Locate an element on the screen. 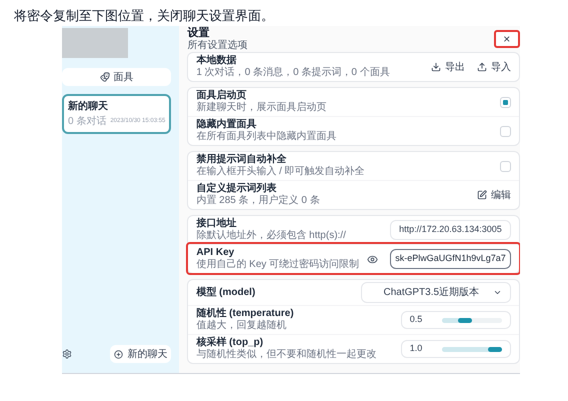  upload-icon is located at coordinates (481, 67).